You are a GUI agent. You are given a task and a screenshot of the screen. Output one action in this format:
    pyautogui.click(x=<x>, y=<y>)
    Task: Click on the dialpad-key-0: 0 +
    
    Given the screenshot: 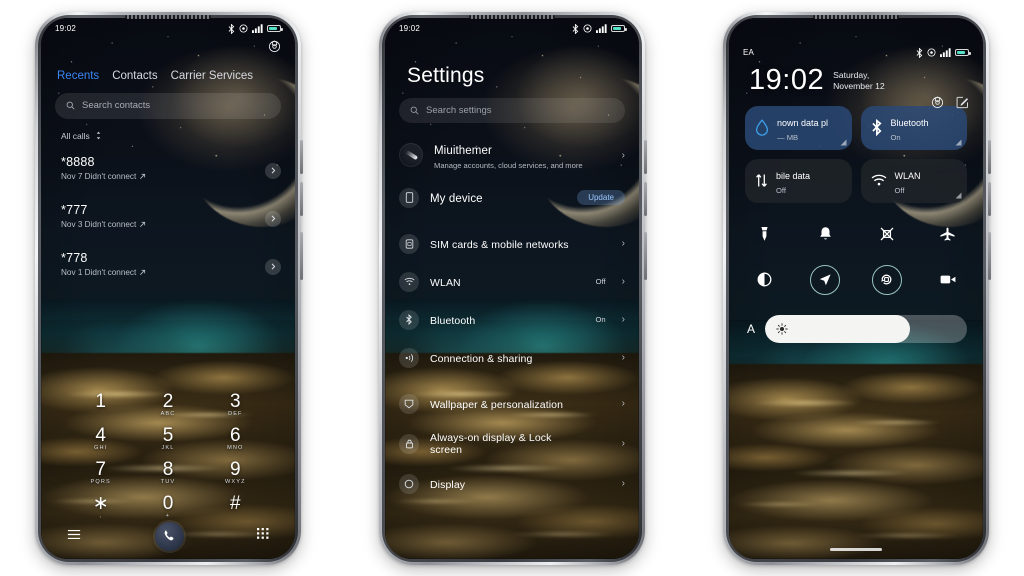 What is the action you would take?
    pyautogui.click(x=167, y=506)
    